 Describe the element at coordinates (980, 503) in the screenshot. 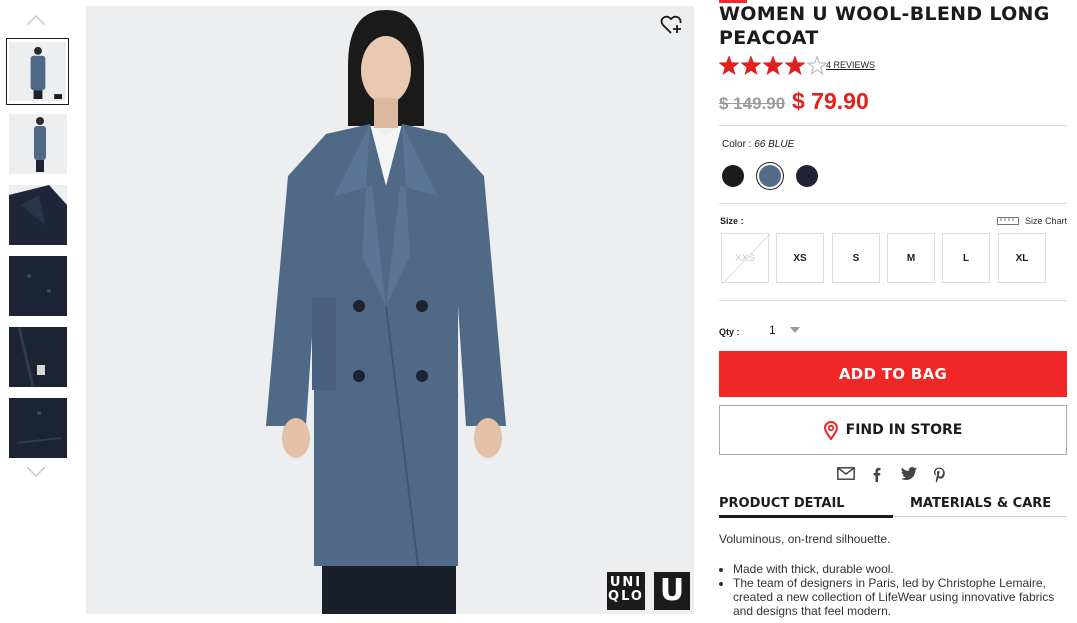

I see `tab-materials-care: MATERIALS & CARE` at that location.